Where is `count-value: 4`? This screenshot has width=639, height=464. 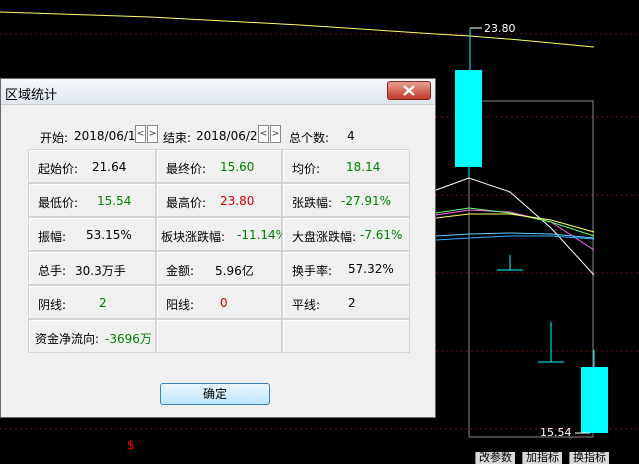 count-value: 4 is located at coordinates (351, 136).